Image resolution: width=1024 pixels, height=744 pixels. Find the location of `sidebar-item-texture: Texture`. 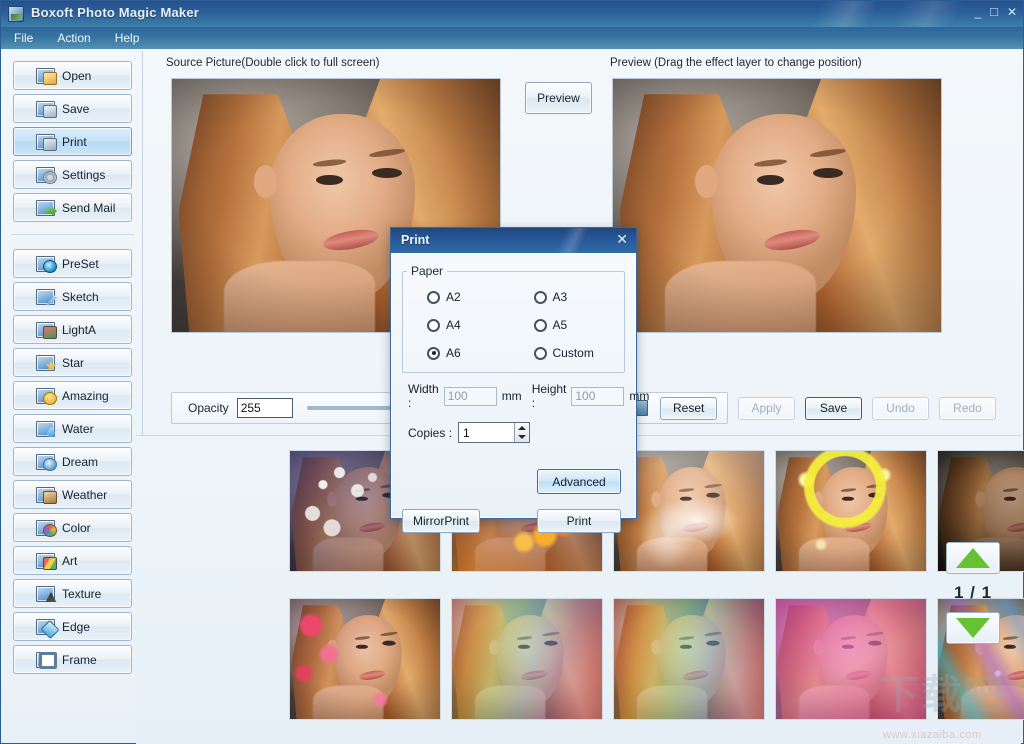

sidebar-item-texture: Texture is located at coordinates (72, 593).